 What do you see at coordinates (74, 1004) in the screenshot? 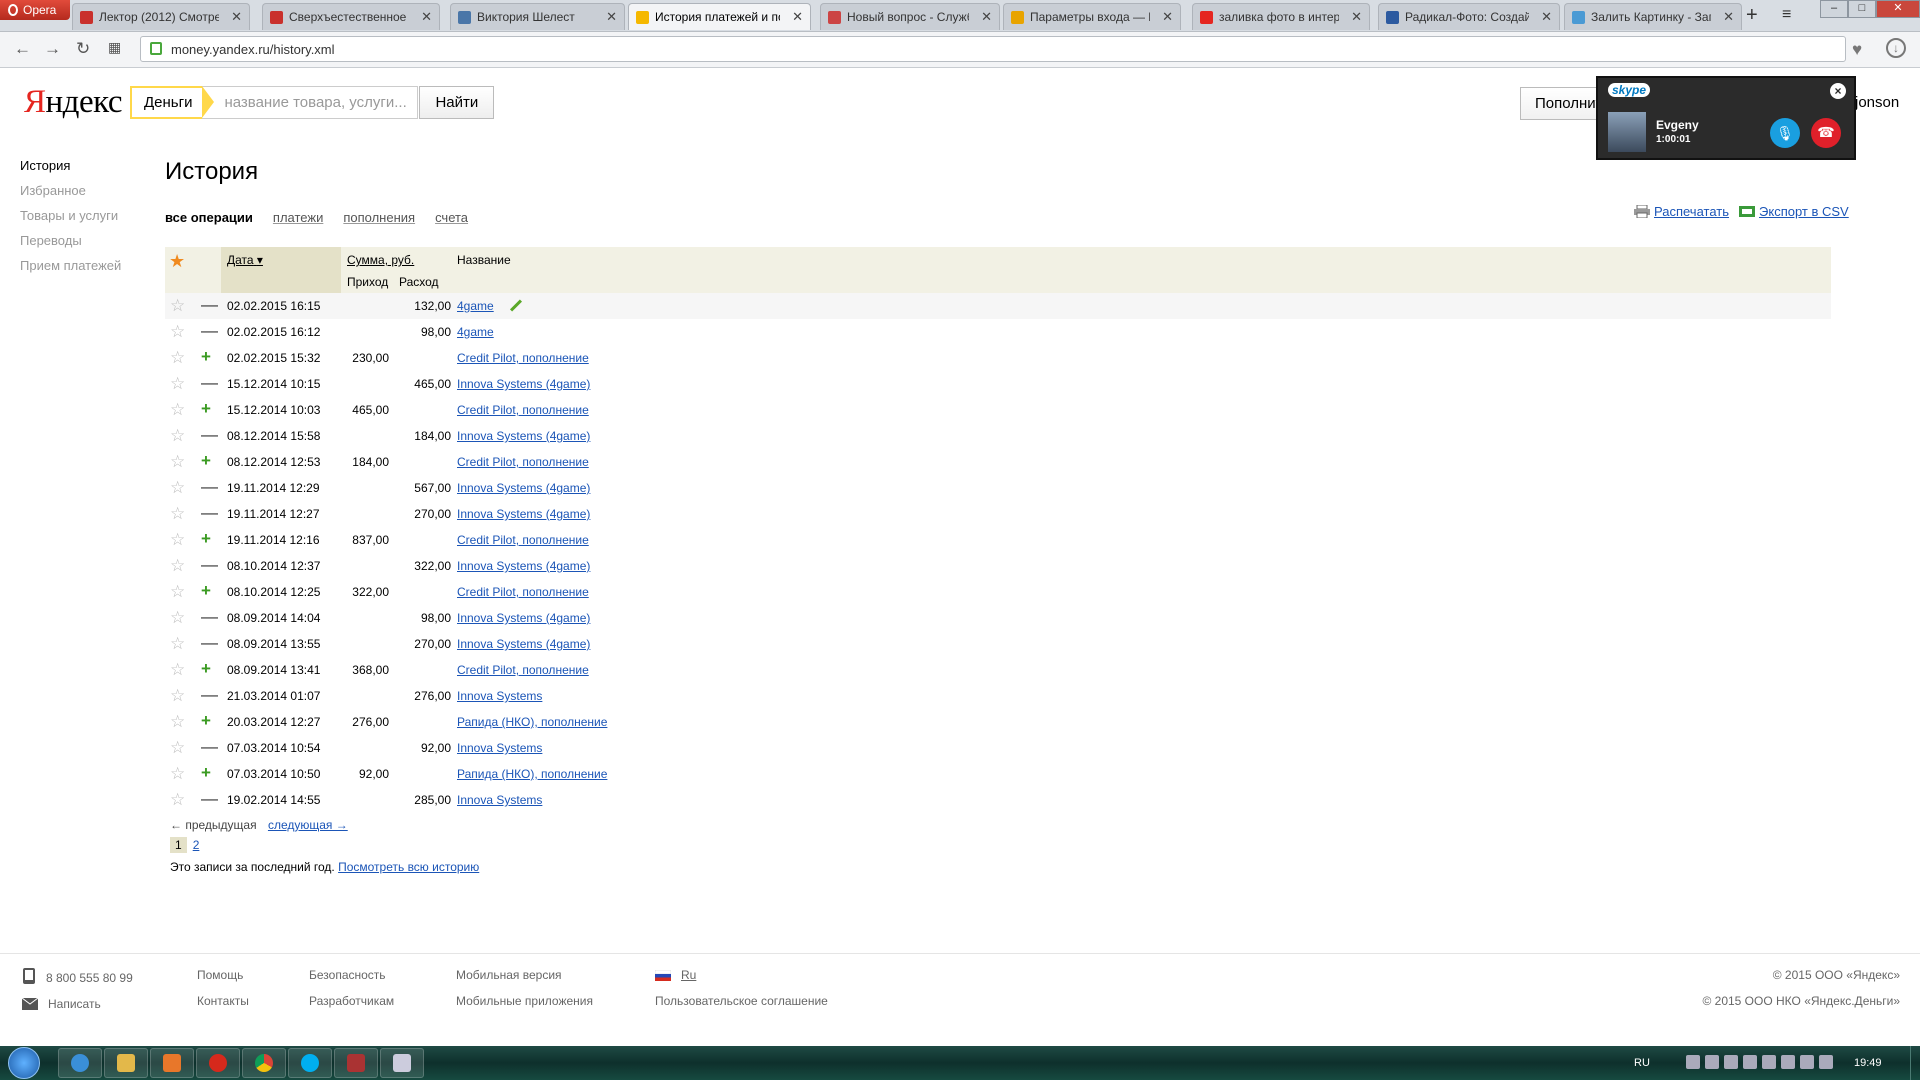
I see `write-link: Написать` at bounding box center [74, 1004].